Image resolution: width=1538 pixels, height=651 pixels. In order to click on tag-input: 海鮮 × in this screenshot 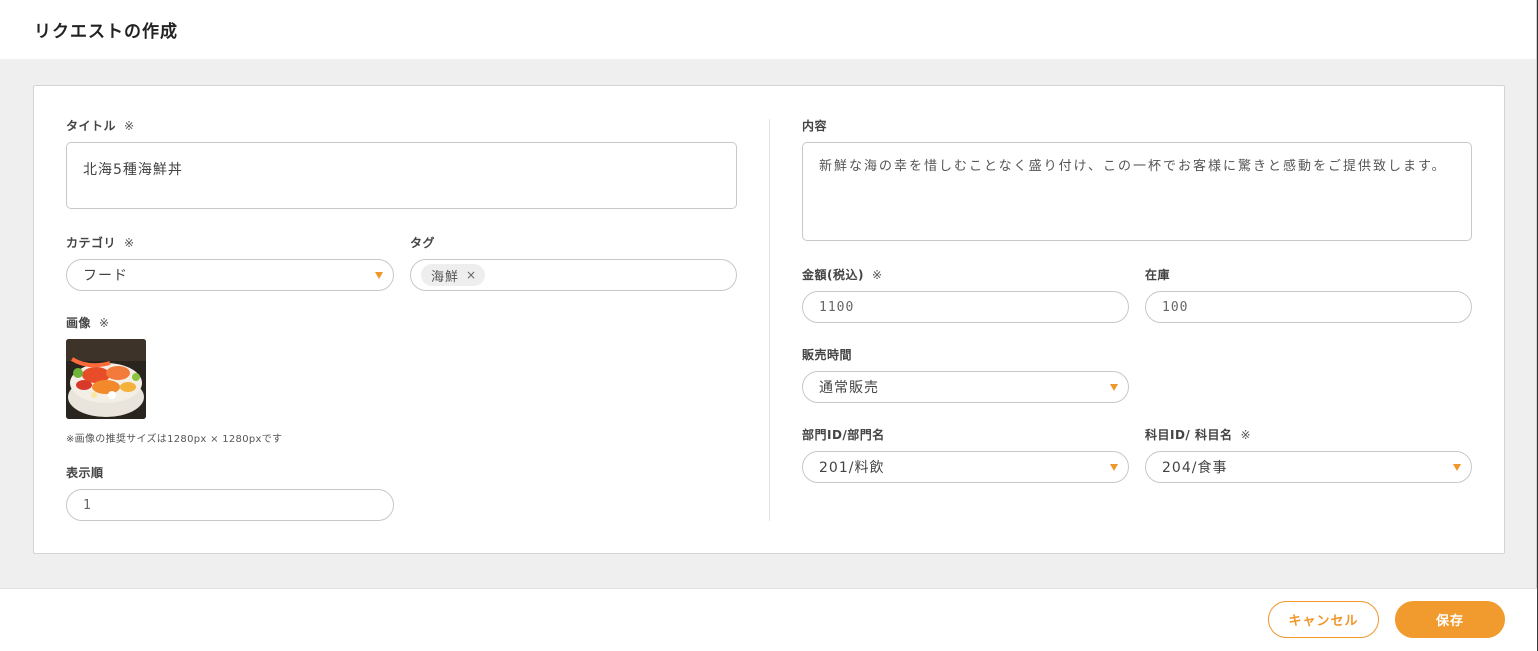, I will do `click(573, 275)`.